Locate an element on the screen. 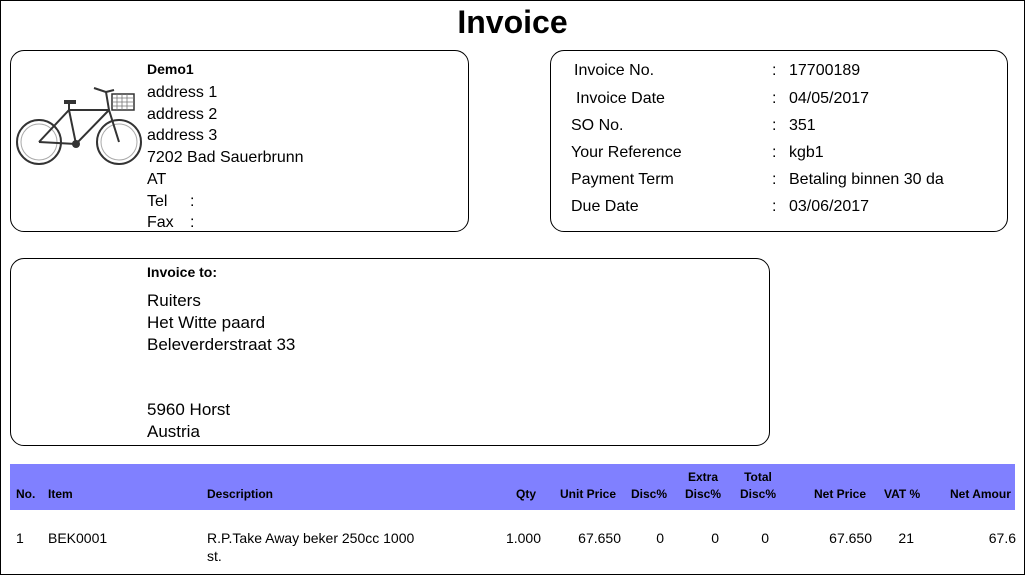 The height and width of the screenshot is (575, 1025). company-tel-value: : is located at coordinates (192, 201).